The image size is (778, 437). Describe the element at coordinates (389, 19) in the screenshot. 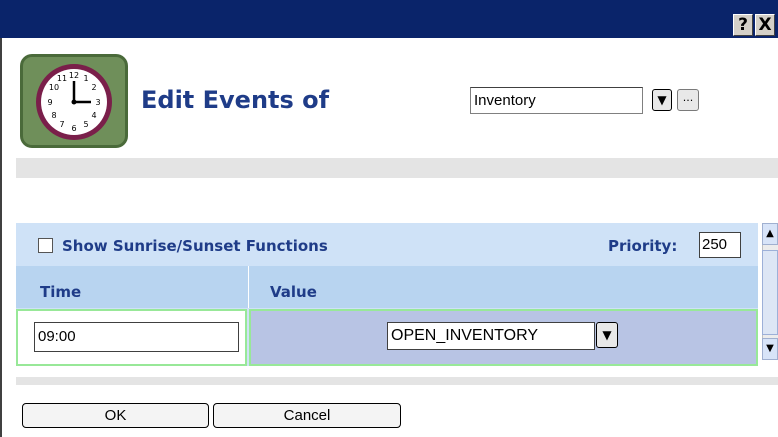

I see `title-bar` at that location.